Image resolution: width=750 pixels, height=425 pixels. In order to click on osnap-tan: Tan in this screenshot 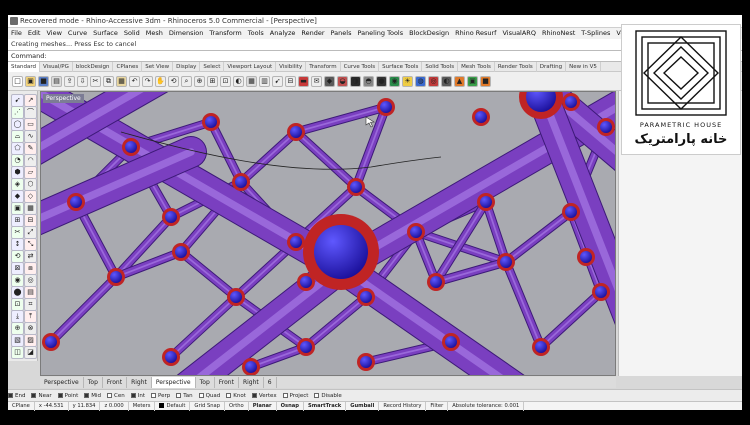, I will do `click(184, 396)`.